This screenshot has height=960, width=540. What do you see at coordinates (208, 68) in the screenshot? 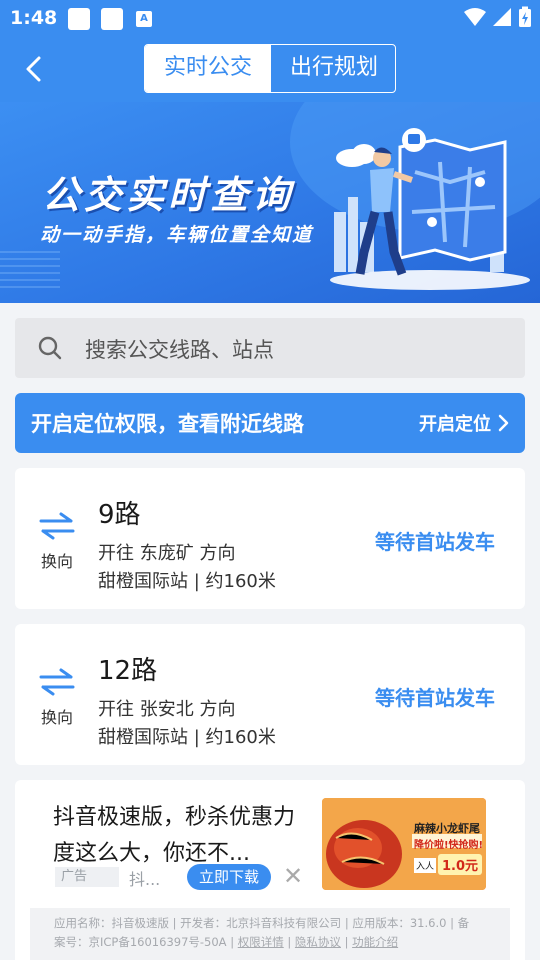
I see `tab-realtime-bus: 实时公交` at bounding box center [208, 68].